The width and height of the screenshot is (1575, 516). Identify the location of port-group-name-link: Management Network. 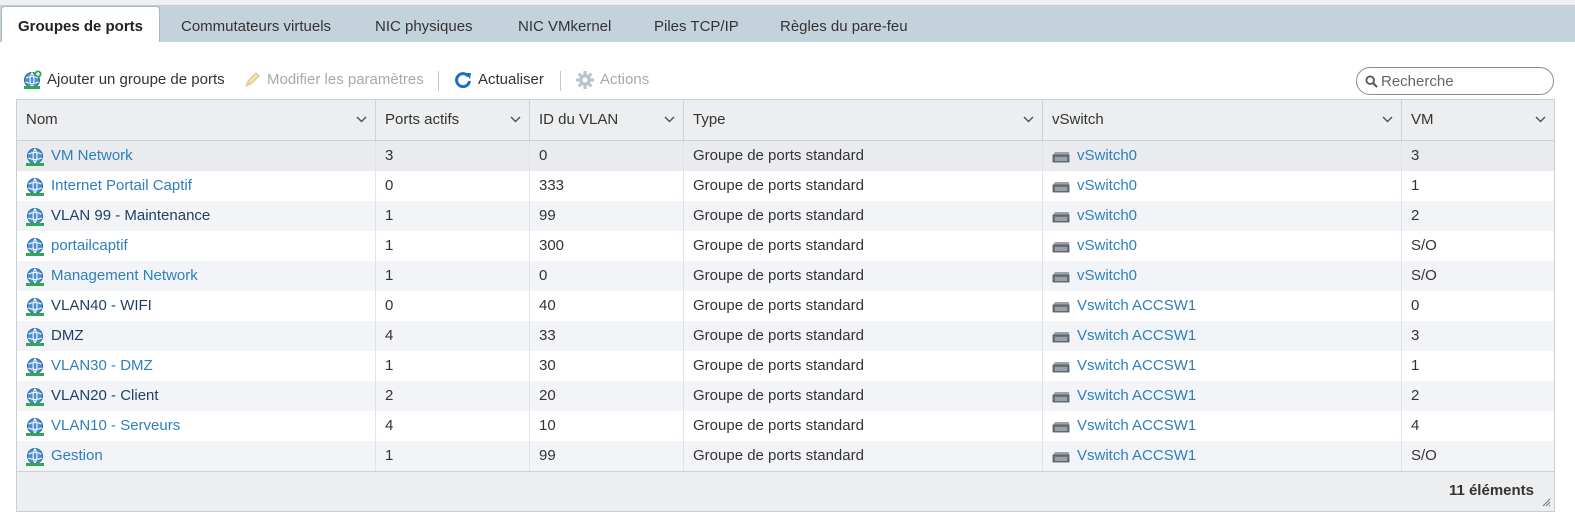
(124, 276).